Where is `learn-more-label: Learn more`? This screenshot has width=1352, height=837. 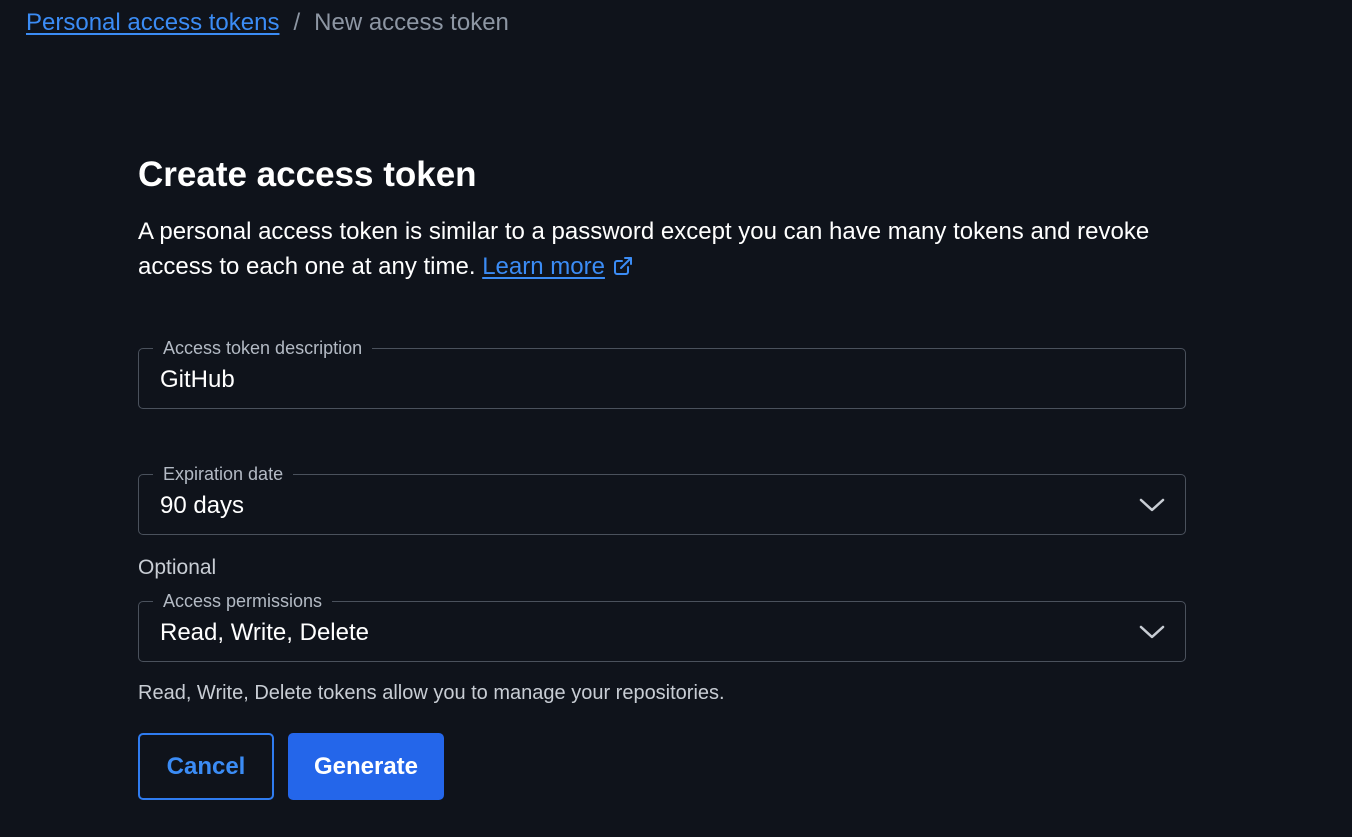
learn-more-label: Learn more is located at coordinates (543, 266).